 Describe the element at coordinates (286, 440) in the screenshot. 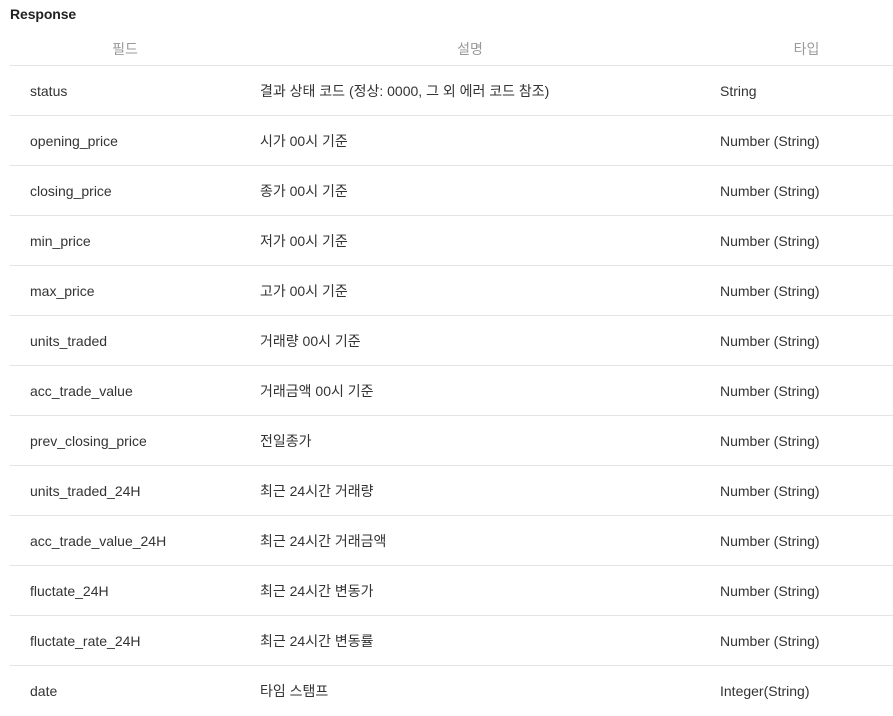

I see `description-cell: 전일종가` at that location.